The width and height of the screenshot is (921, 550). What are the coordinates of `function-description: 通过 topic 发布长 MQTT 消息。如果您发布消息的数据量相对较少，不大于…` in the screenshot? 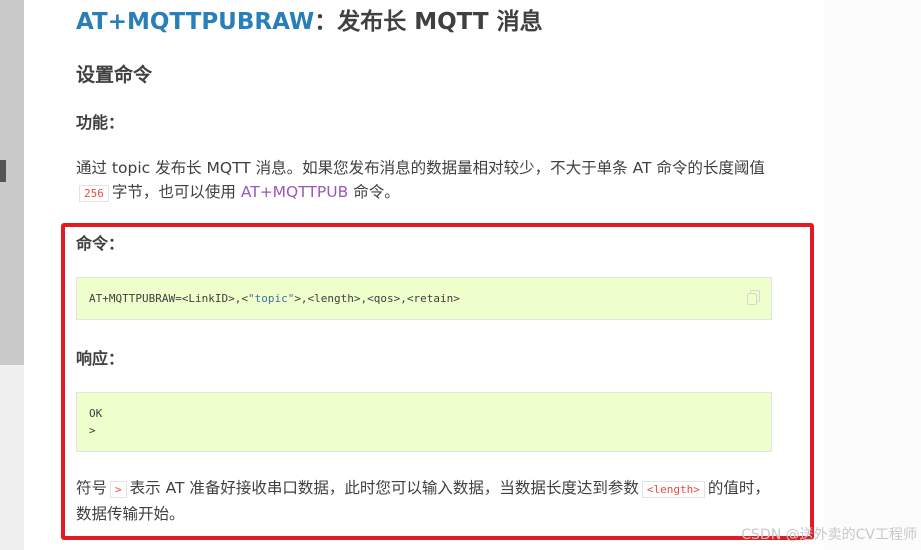 It's located at (426, 181).